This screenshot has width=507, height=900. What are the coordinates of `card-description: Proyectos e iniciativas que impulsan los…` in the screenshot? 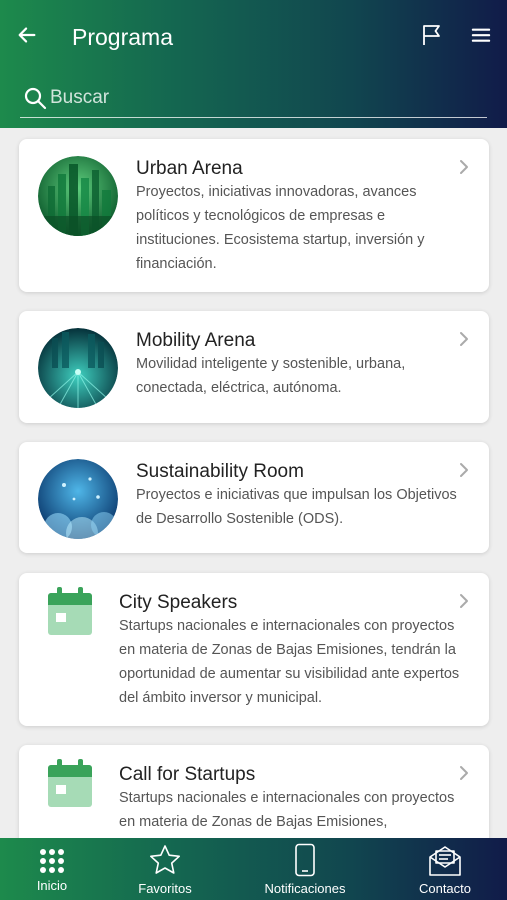 It's located at (296, 507).